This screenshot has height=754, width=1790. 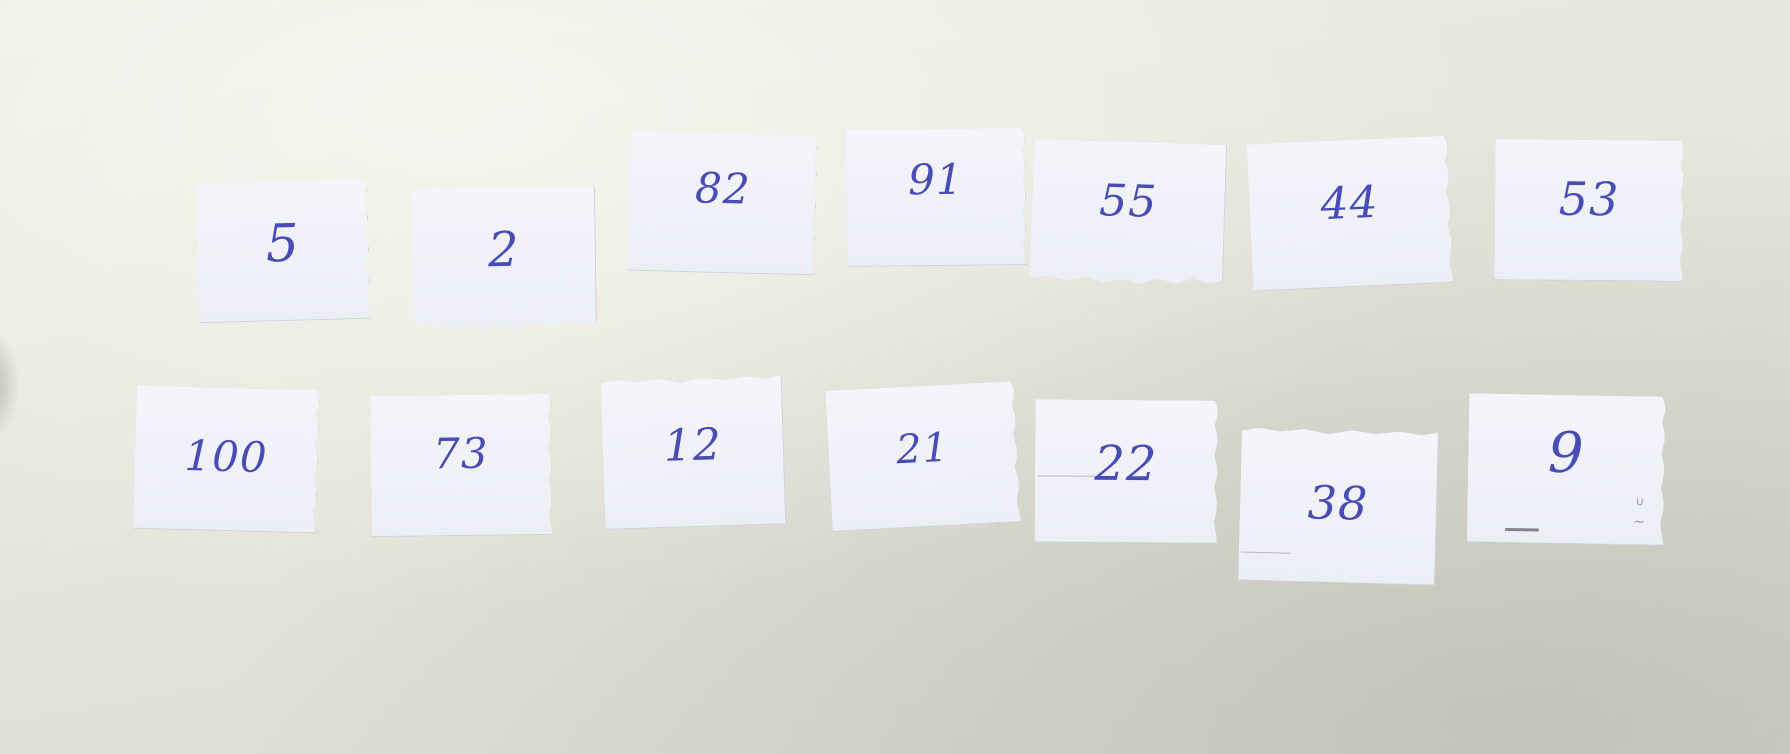 I want to click on card-number: 55, so click(x=1128, y=201).